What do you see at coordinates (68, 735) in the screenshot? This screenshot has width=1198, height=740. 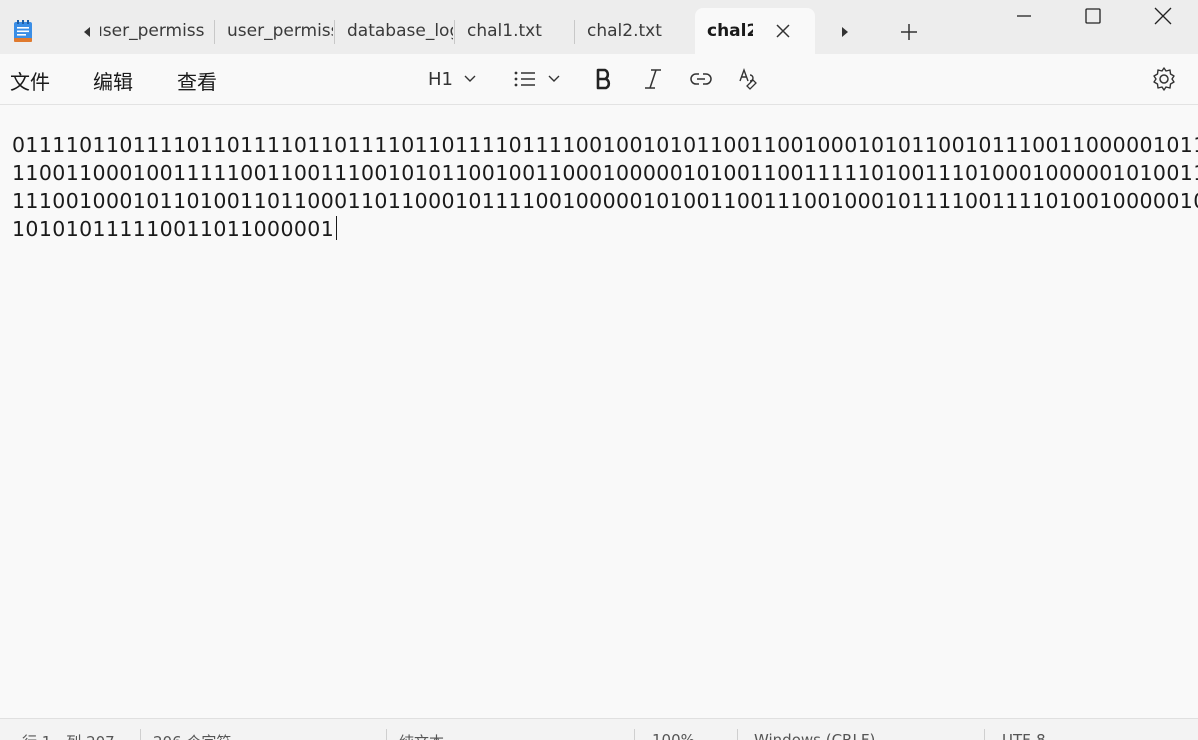 I see `status-cursor-position: 行 1，列 207` at bounding box center [68, 735].